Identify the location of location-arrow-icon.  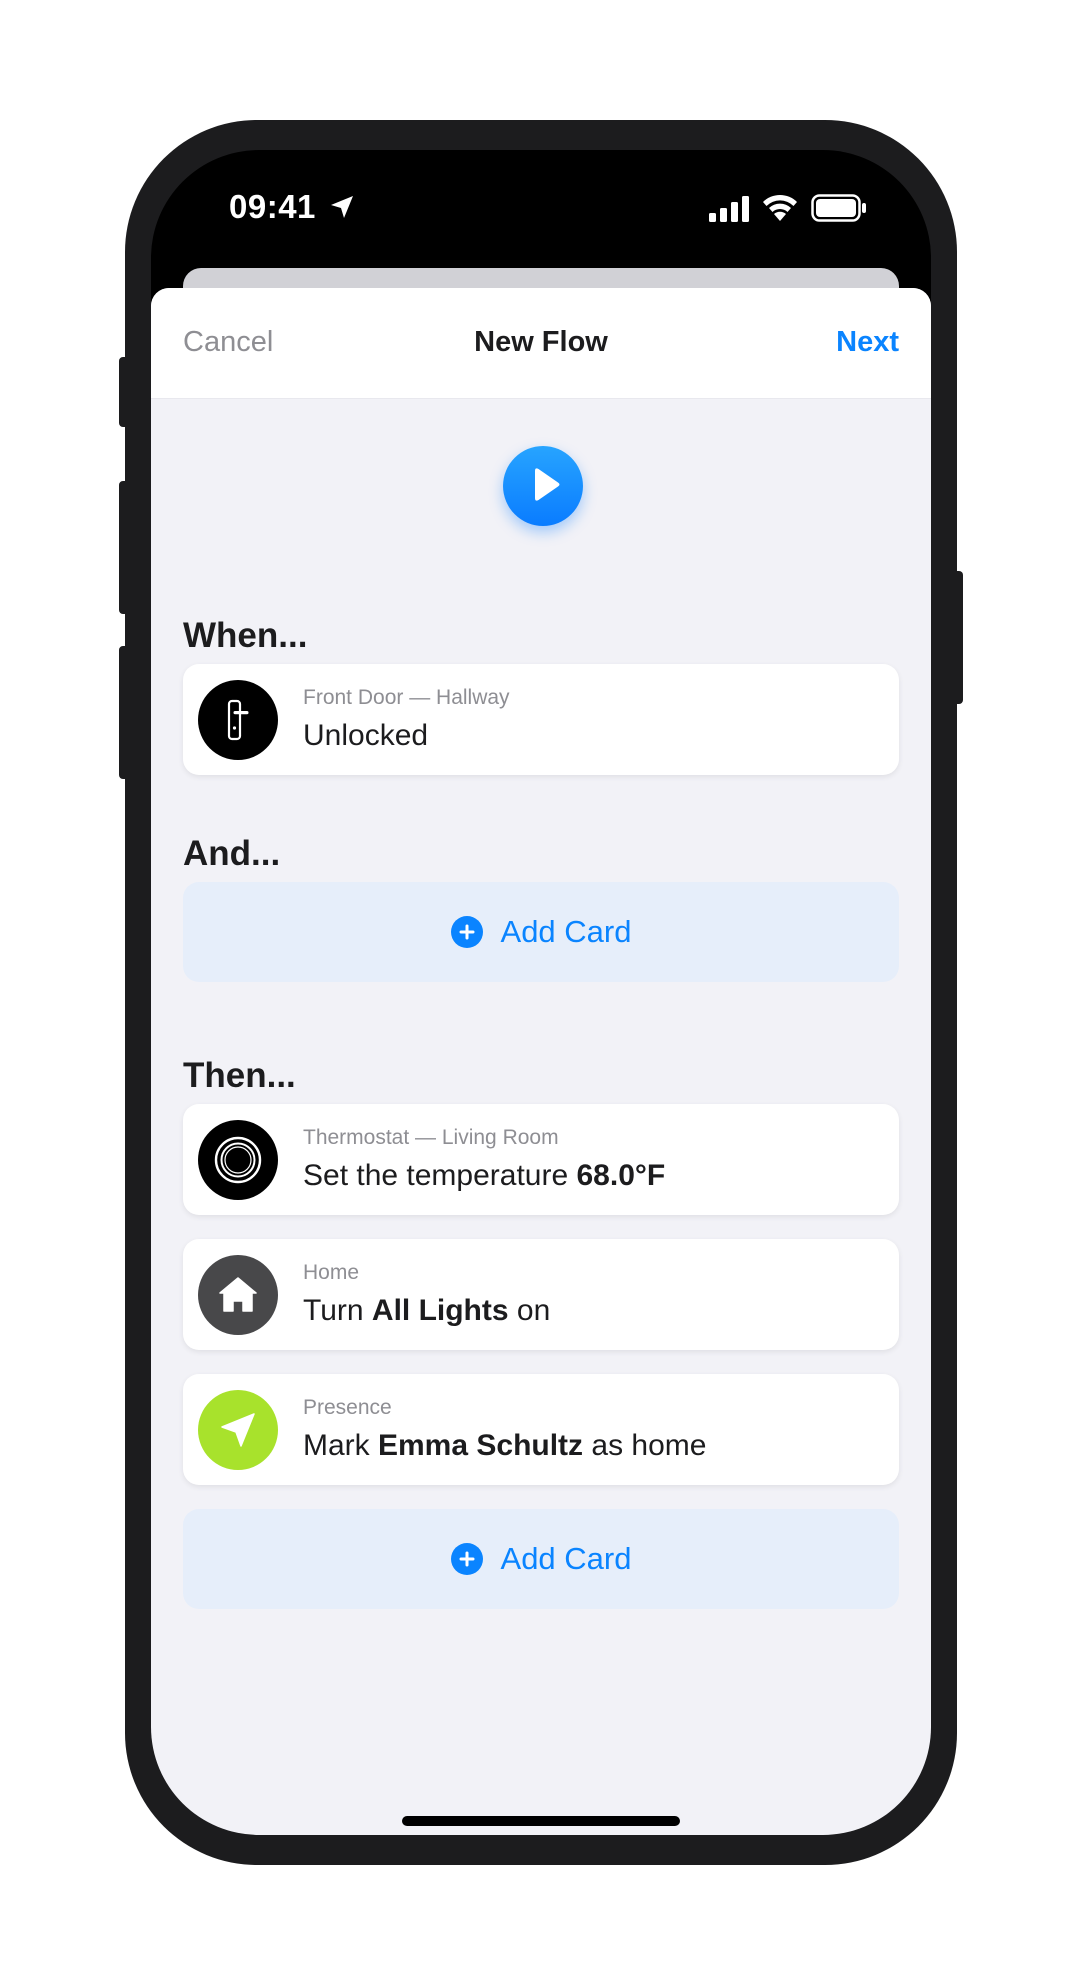
(342, 207).